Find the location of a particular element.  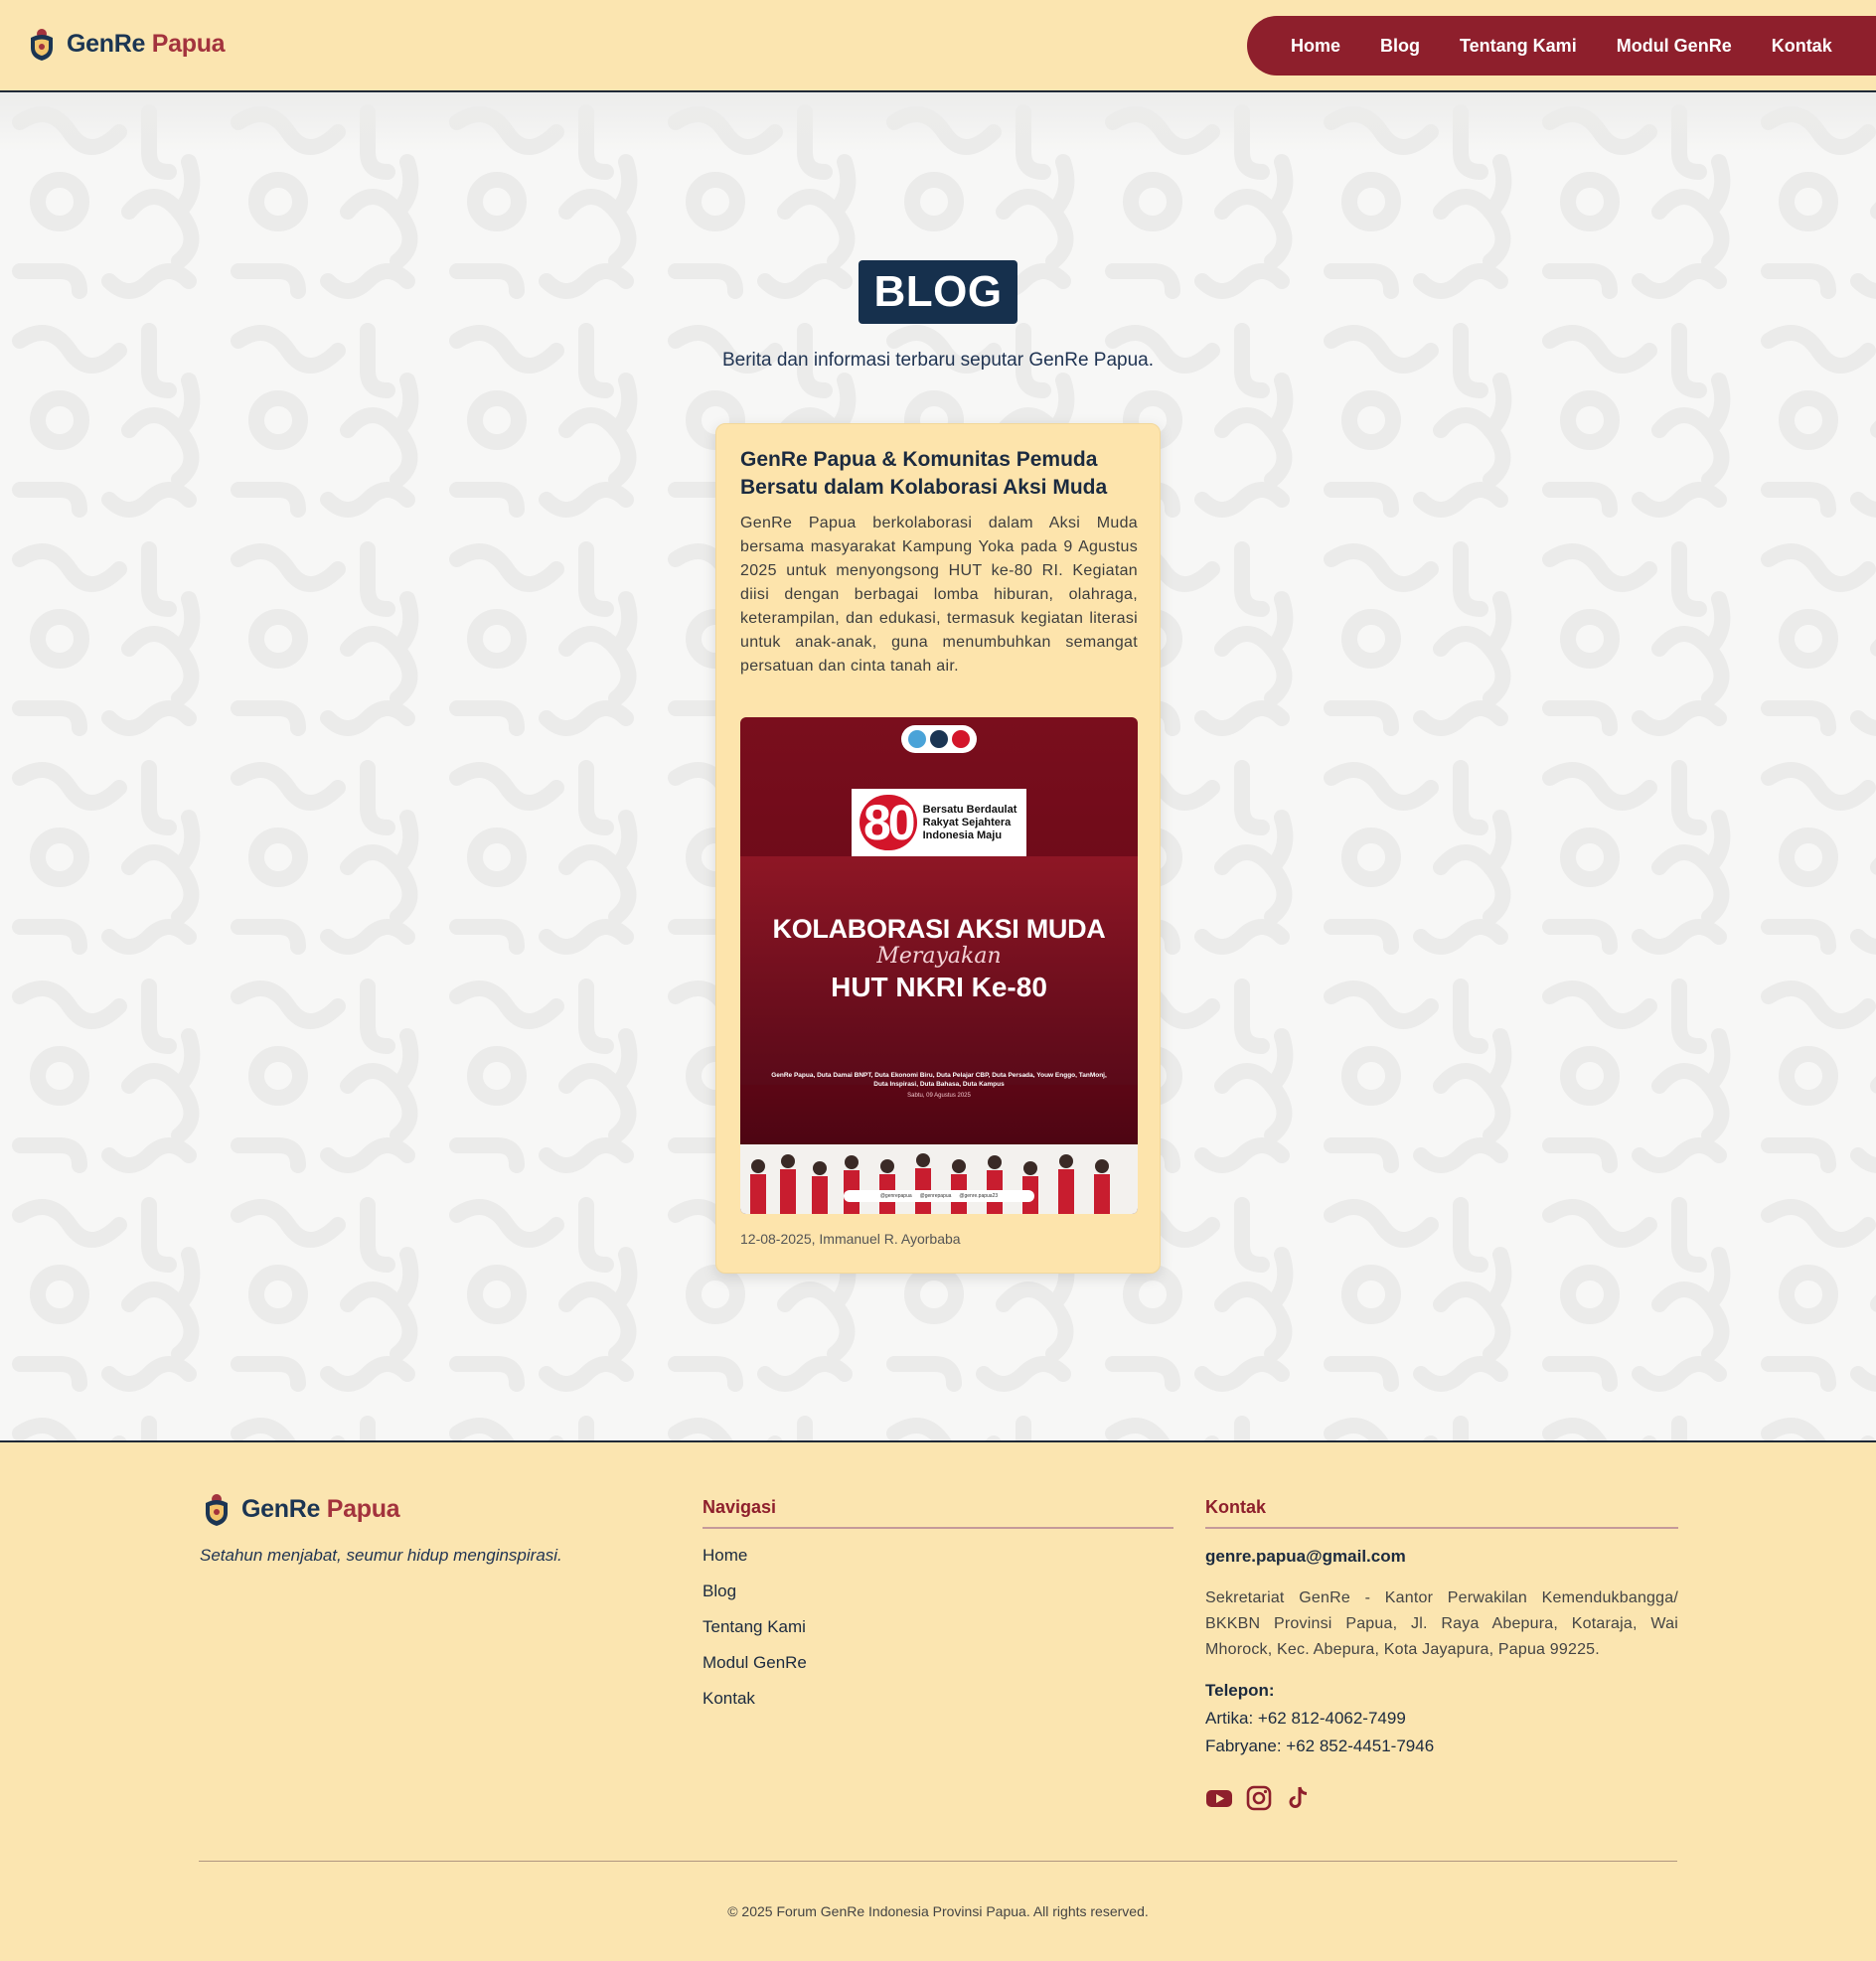

poster-crowd-photo is located at coordinates (939, 1179).